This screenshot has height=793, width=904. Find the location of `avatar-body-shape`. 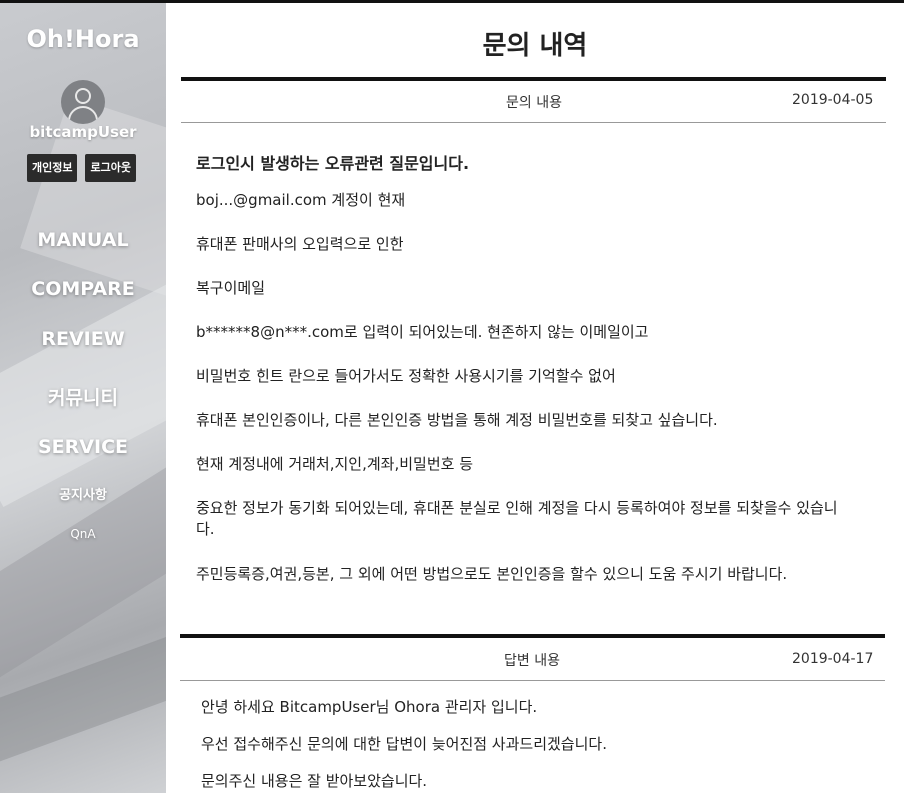

avatar-body-shape is located at coordinates (83, 115).